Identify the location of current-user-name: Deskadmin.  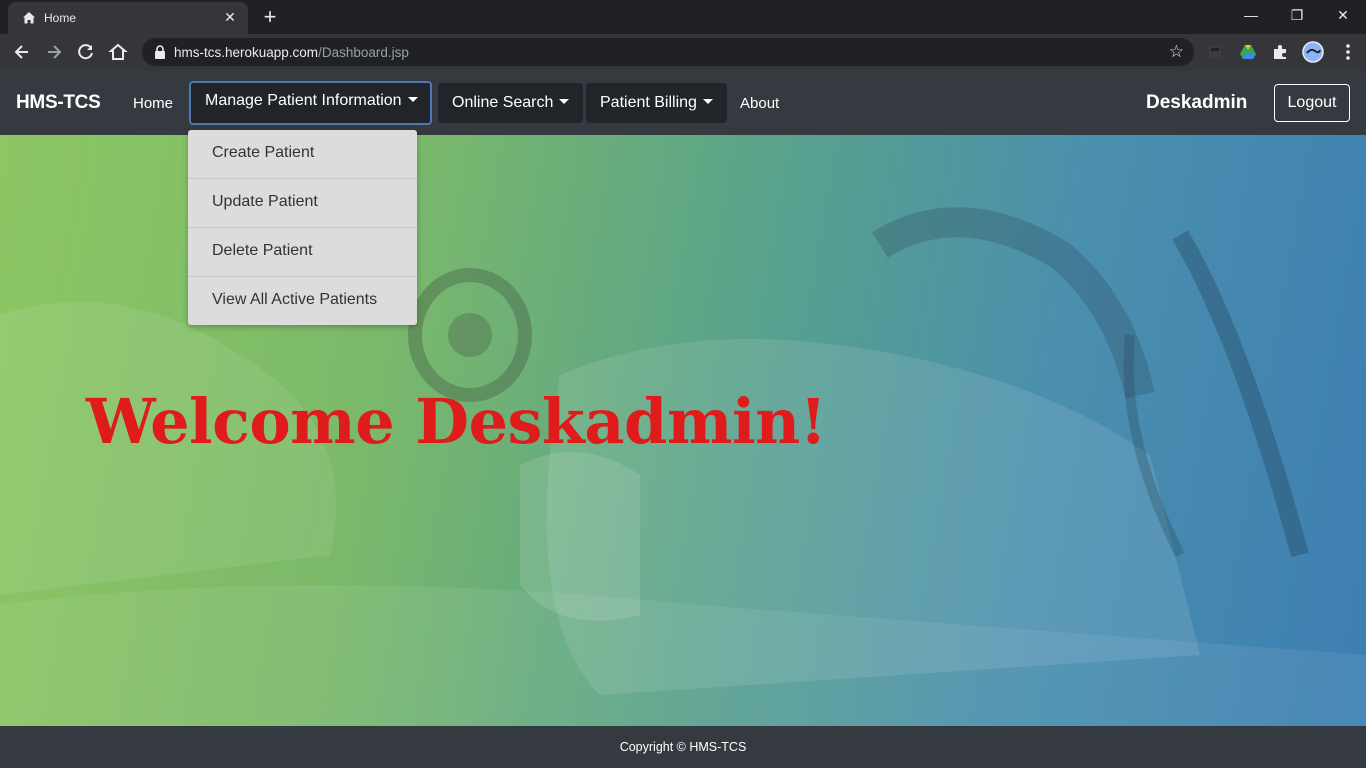
(1197, 102).